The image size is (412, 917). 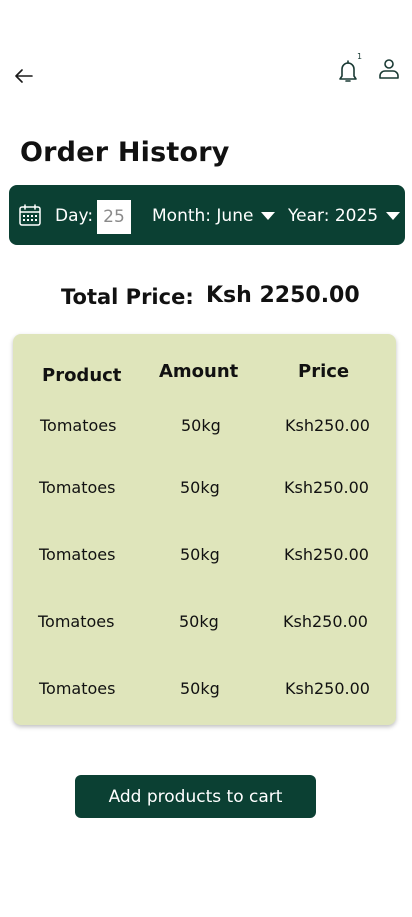 I want to click on day-input, so click(x=114, y=217).